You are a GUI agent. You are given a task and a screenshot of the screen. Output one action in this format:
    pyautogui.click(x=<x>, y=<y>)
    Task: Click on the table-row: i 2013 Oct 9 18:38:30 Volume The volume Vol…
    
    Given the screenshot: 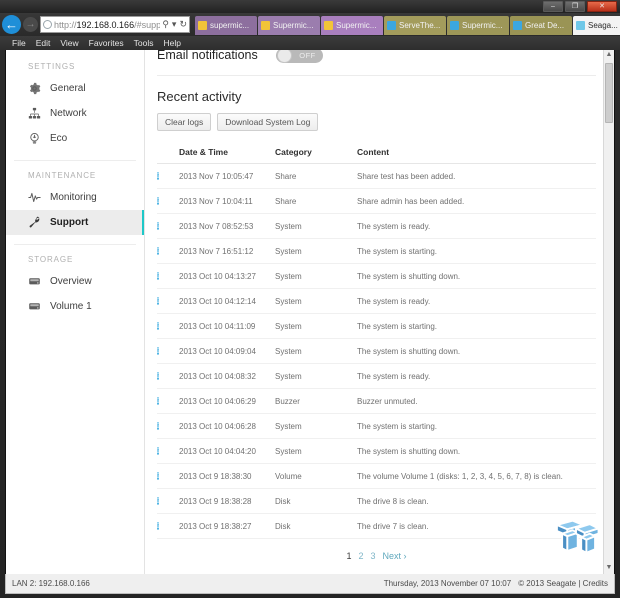 What is the action you would take?
    pyautogui.click(x=376, y=476)
    